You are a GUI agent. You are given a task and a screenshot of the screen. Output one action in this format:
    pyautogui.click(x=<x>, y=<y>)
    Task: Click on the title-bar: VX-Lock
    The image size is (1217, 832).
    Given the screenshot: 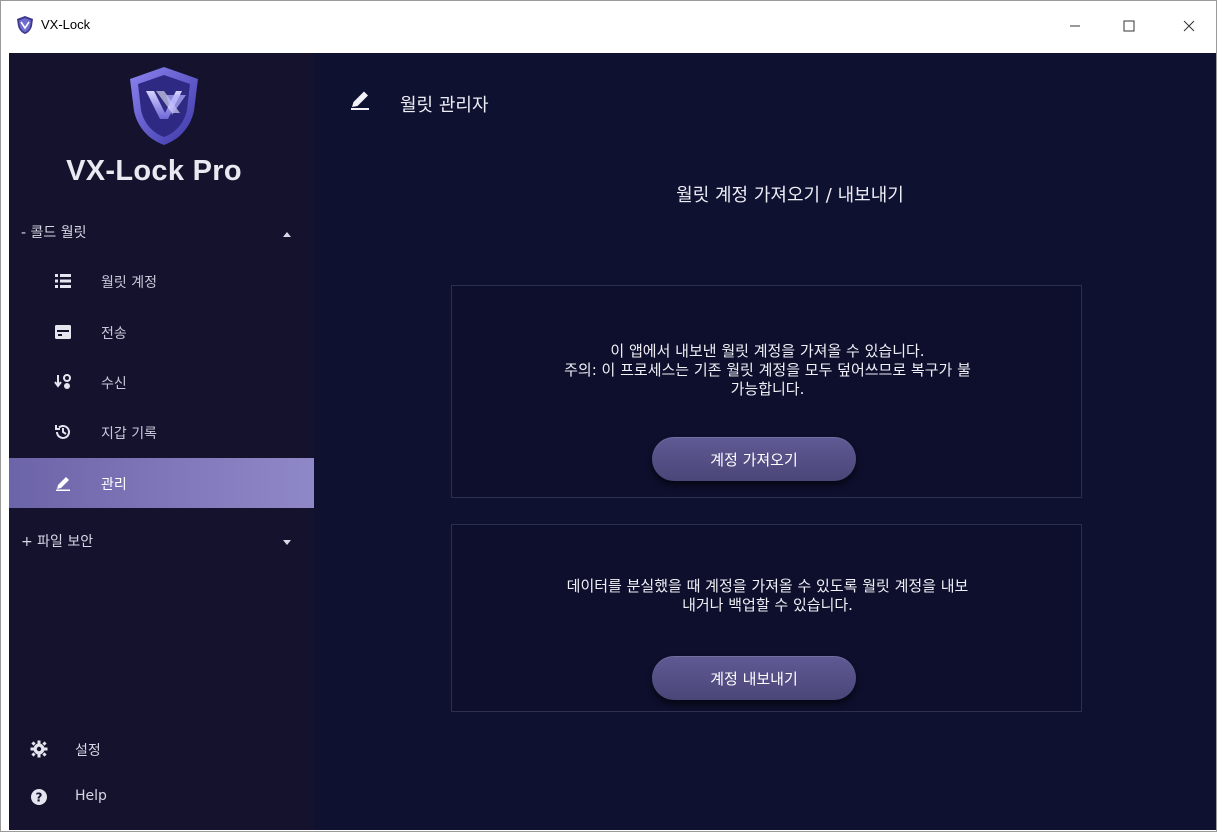 What is the action you would take?
    pyautogui.click(x=608, y=26)
    